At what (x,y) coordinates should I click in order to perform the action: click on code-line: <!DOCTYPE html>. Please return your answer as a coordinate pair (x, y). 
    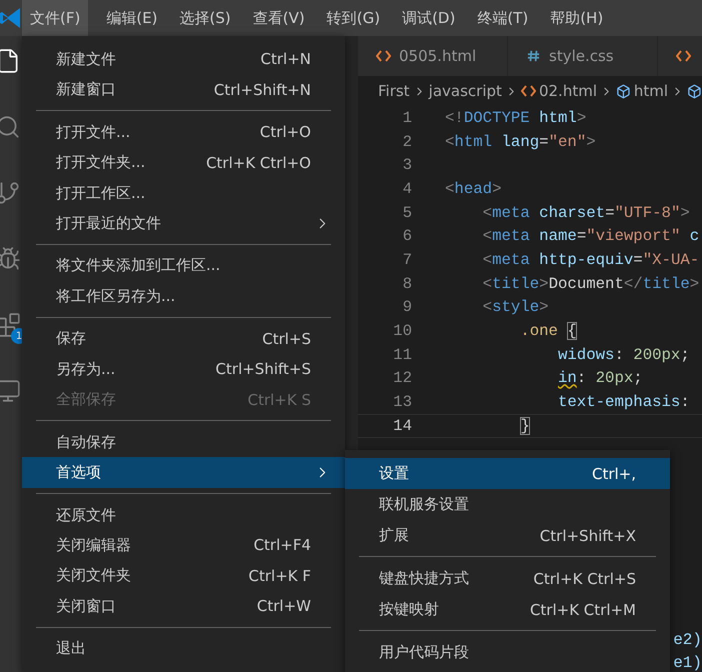
    Looking at the image, I should click on (515, 117).